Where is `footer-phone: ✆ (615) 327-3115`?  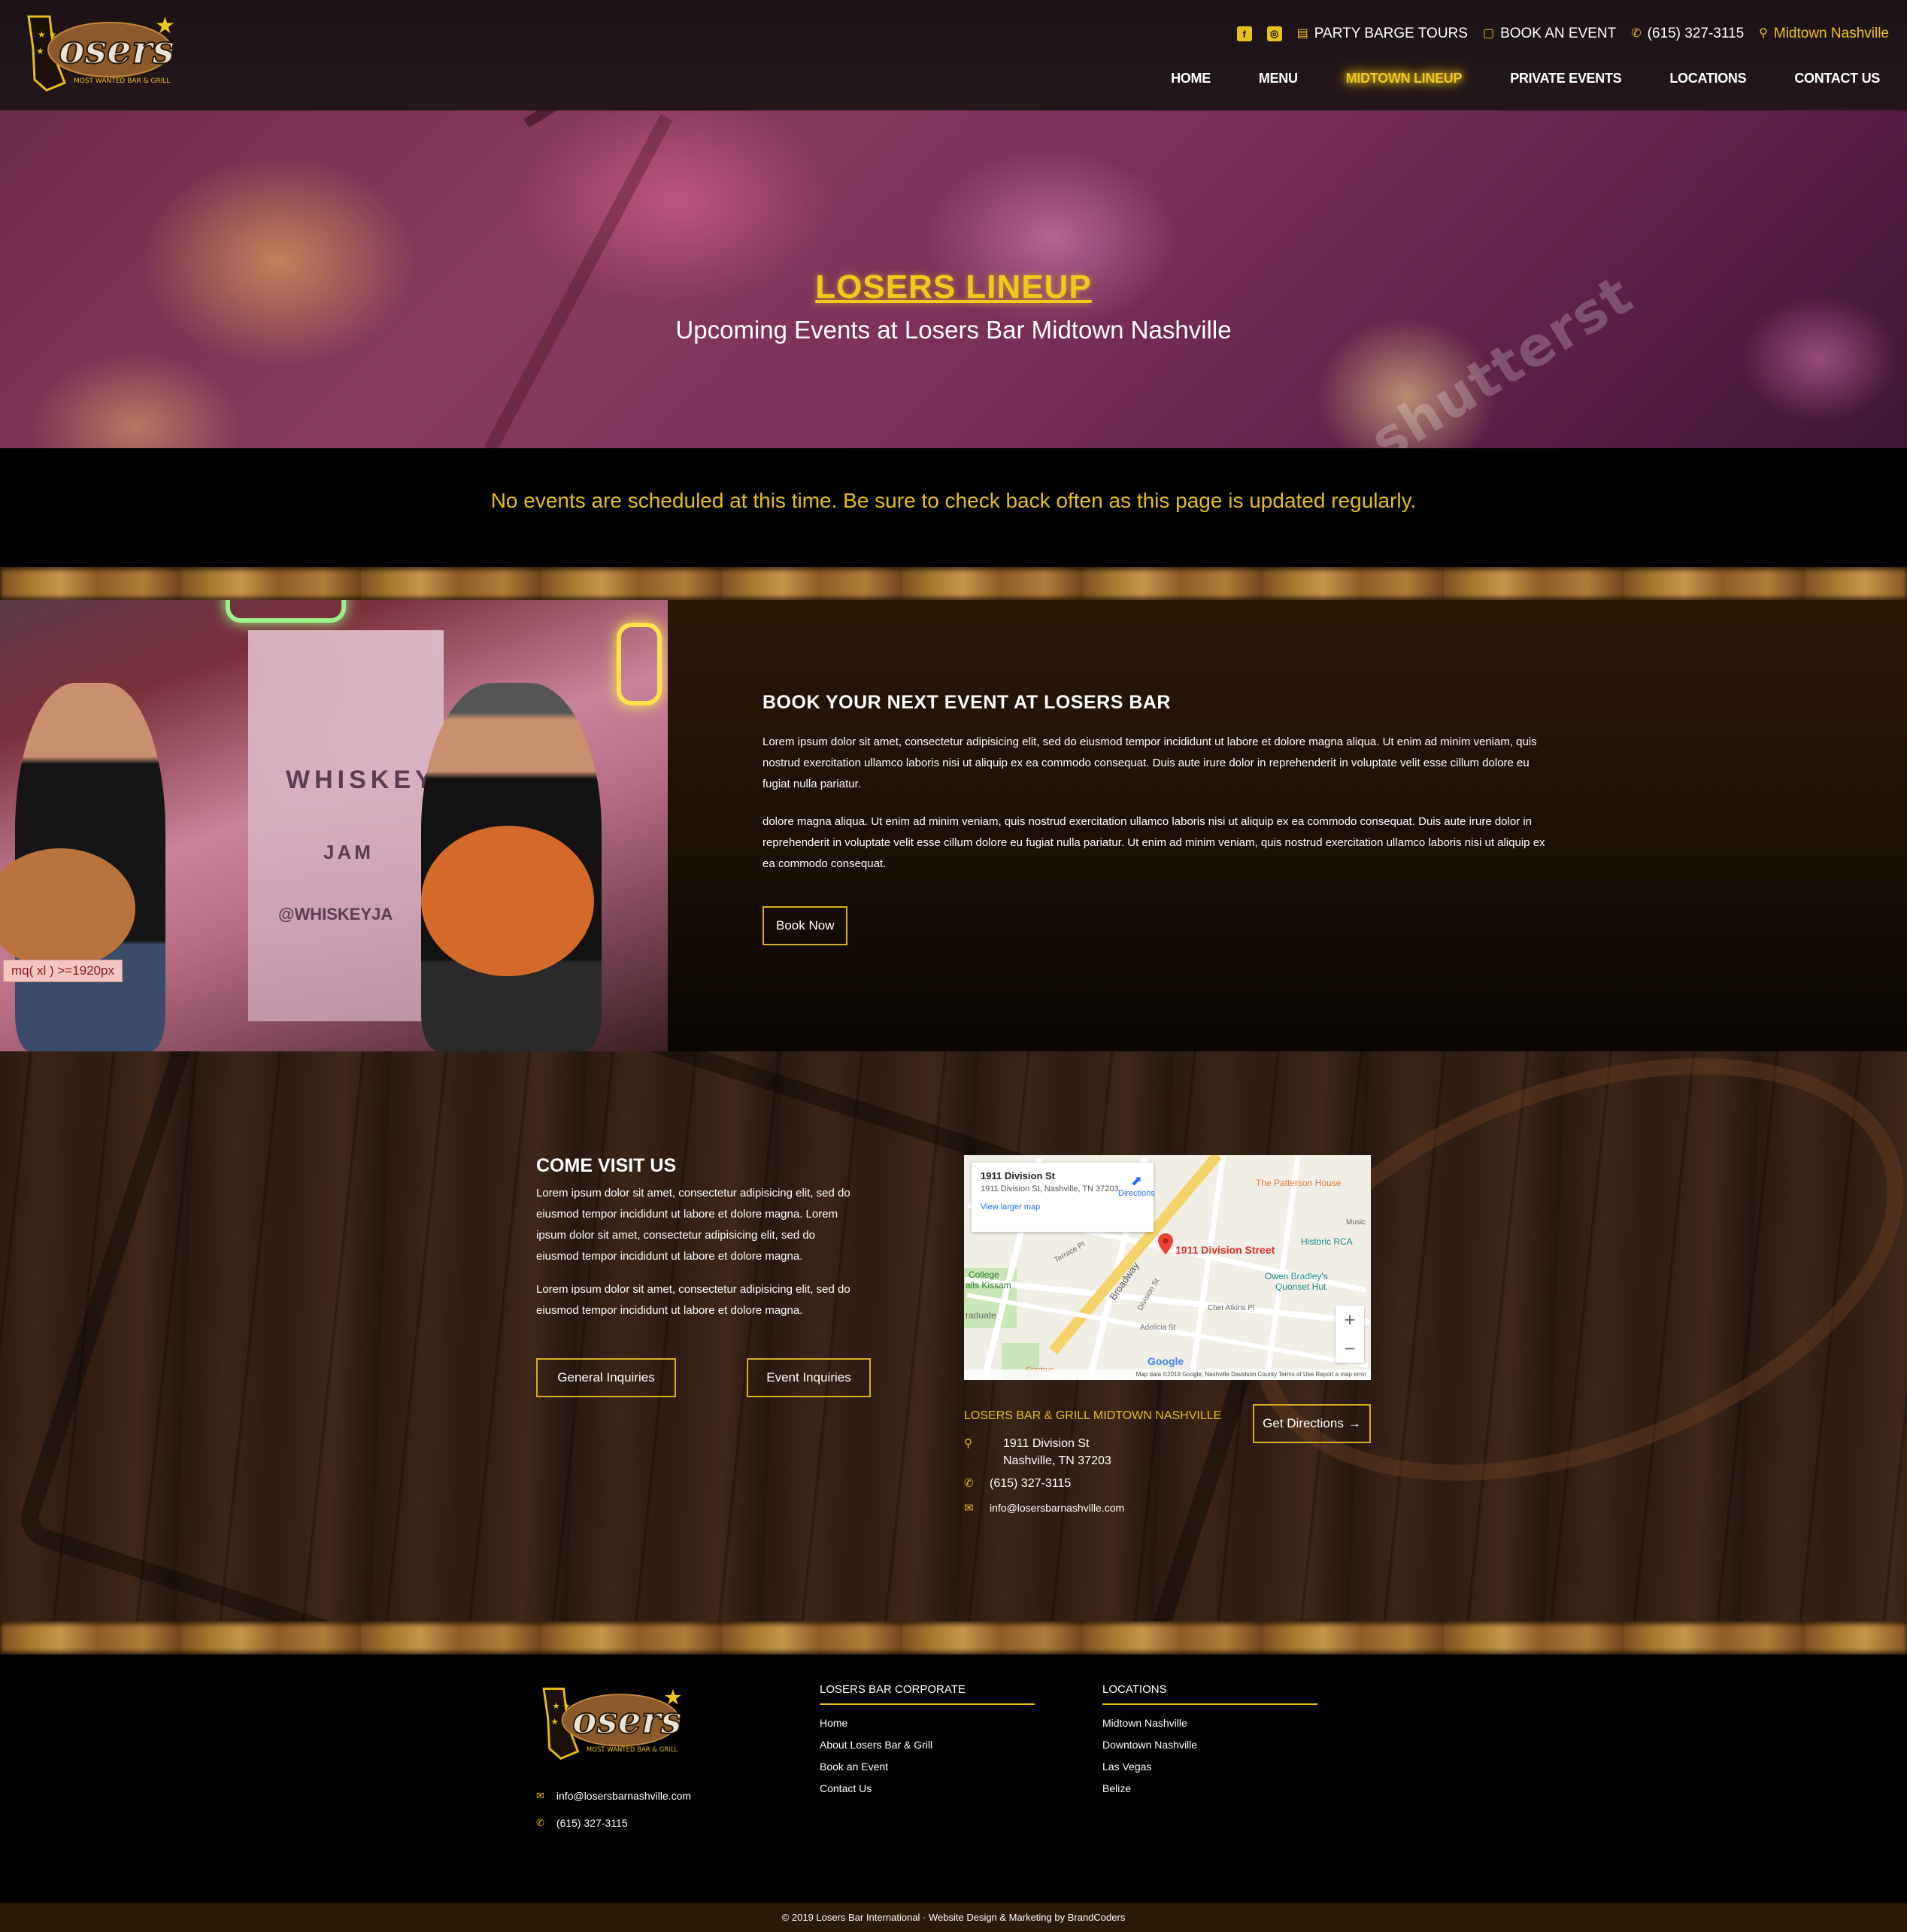 footer-phone: ✆ (615) 327-3115 is located at coordinates (582, 1823).